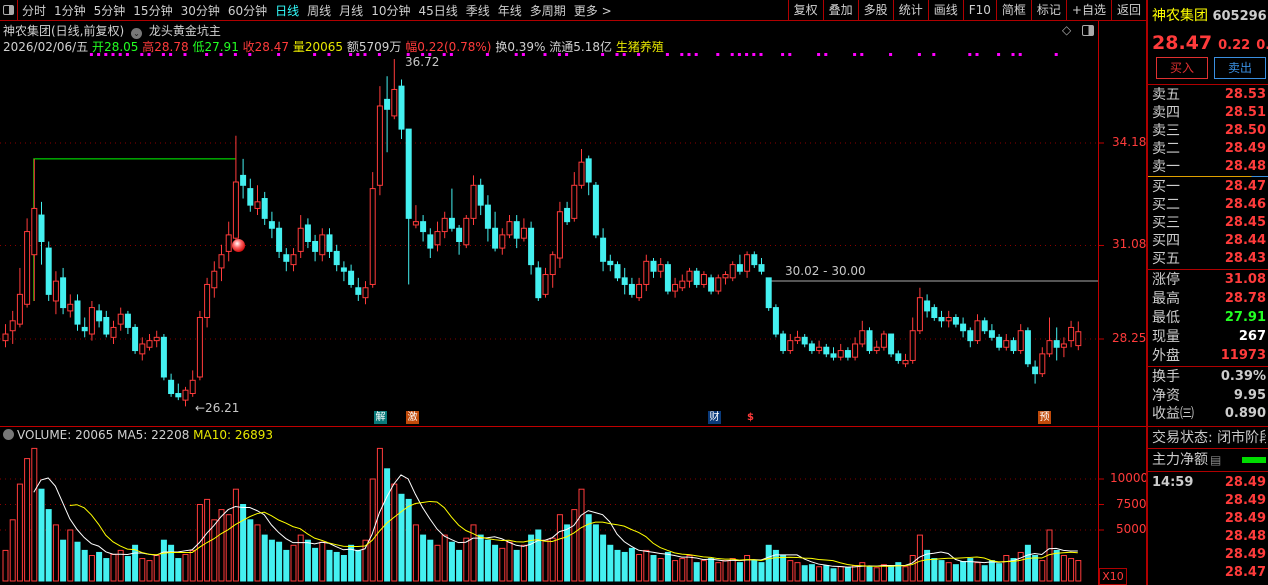 The image size is (1268, 585). What do you see at coordinates (1245, 413) in the screenshot?
I see `fundamental-row-value: 0.890` at bounding box center [1245, 413].